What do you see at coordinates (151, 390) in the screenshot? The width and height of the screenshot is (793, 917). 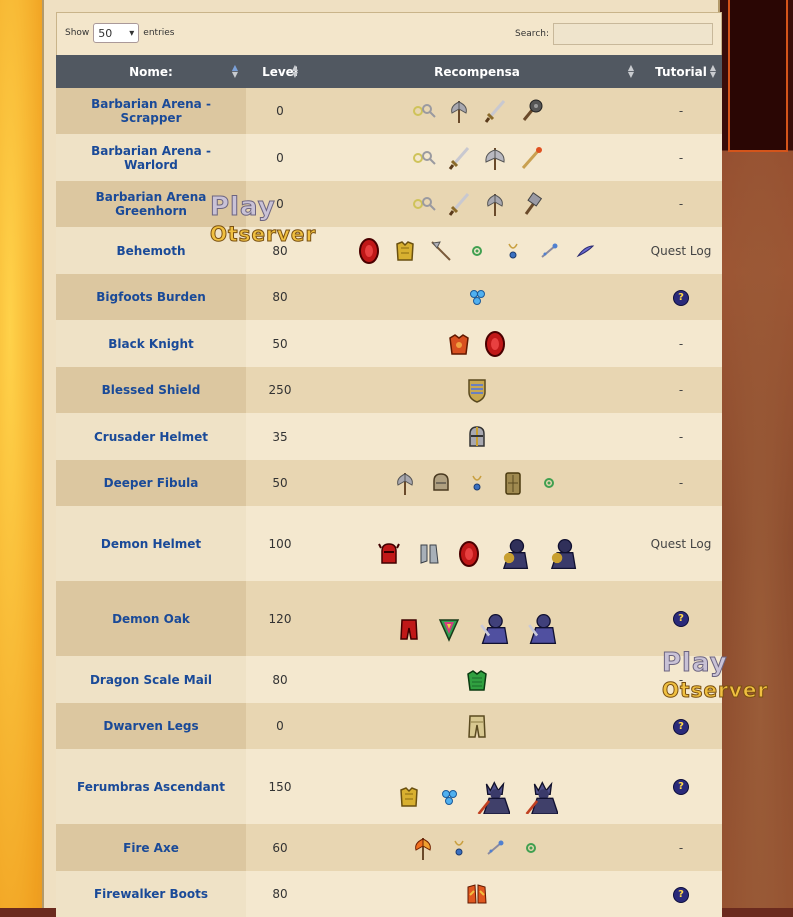 I see `quest-name-link: Blessed Shield` at bounding box center [151, 390].